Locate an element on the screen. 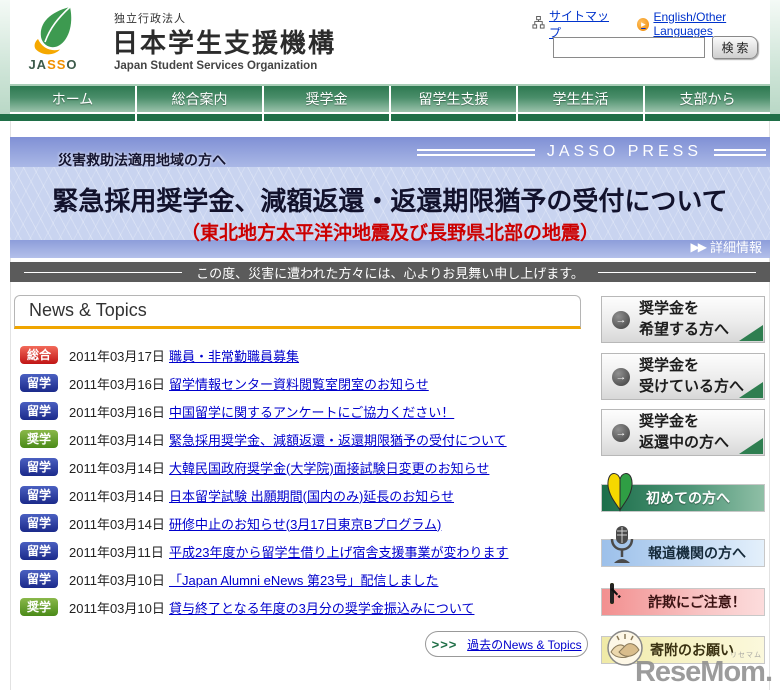  english-languages-link: ▸ English/Other Languages is located at coordinates (708, 24).